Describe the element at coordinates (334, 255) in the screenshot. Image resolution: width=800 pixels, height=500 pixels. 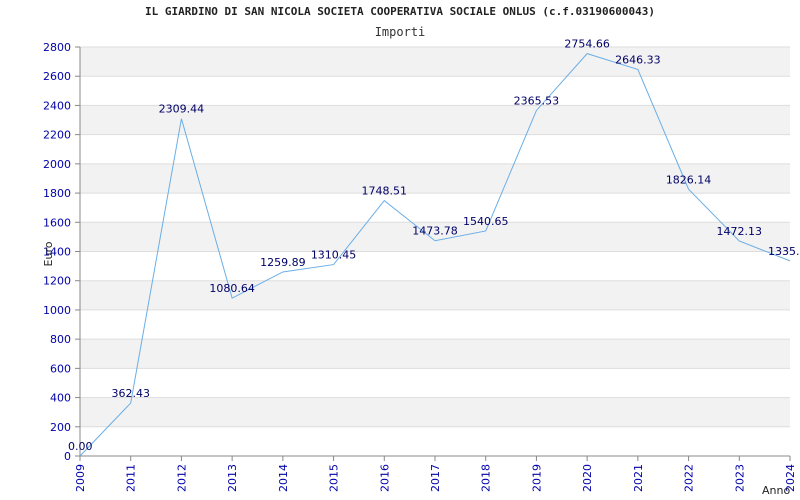
I see `data-label: 1310.45` at that location.